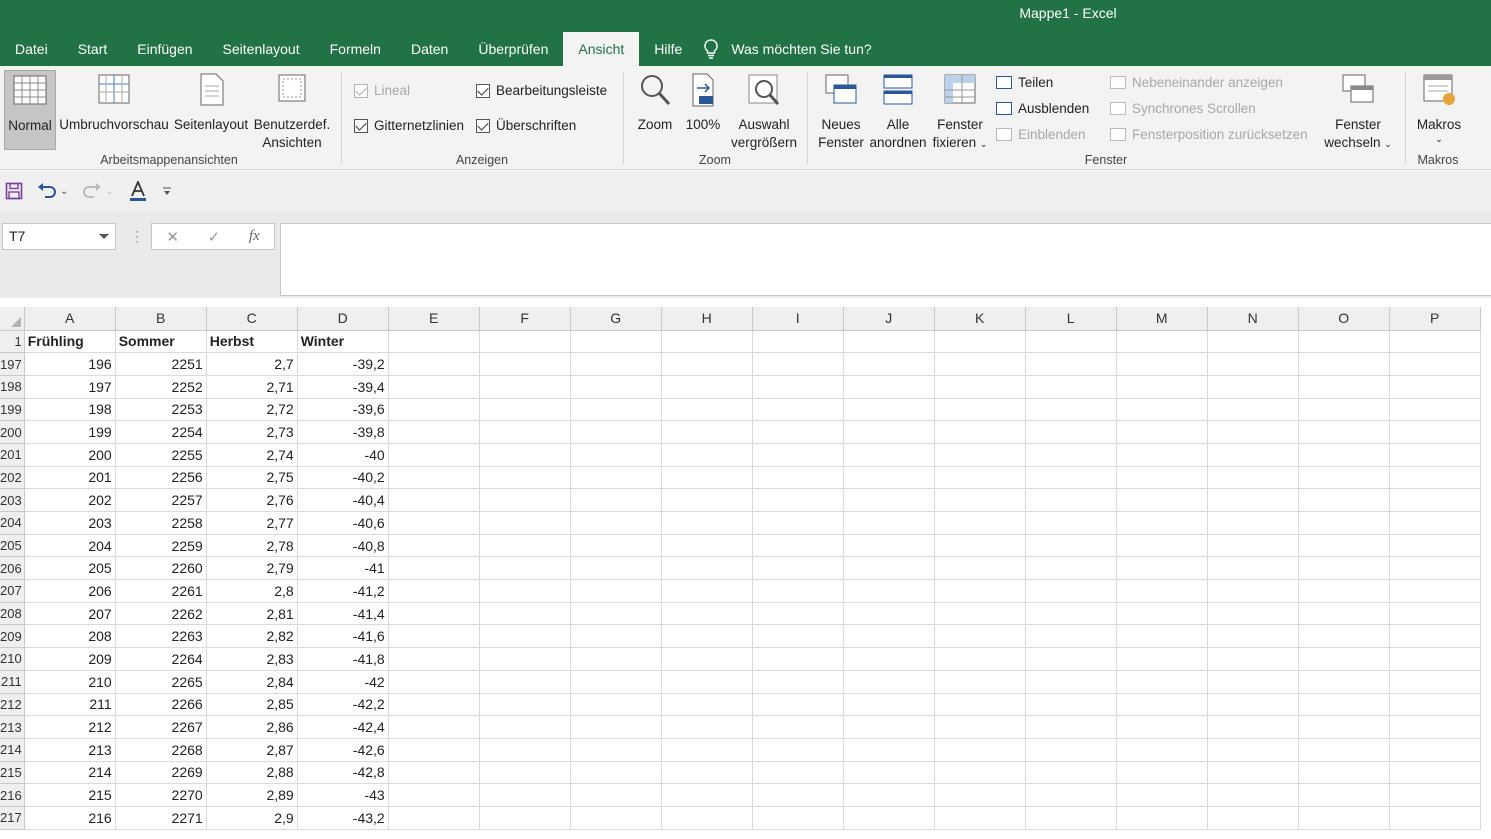 The image size is (1491, 839). Describe the element at coordinates (252, 773) in the screenshot. I see `cell: 2,88` at that location.